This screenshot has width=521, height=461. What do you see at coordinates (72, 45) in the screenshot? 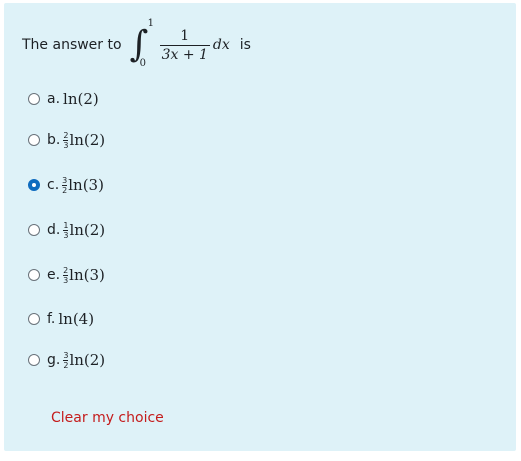
I see `question-prefix: The answer to` at bounding box center [72, 45].